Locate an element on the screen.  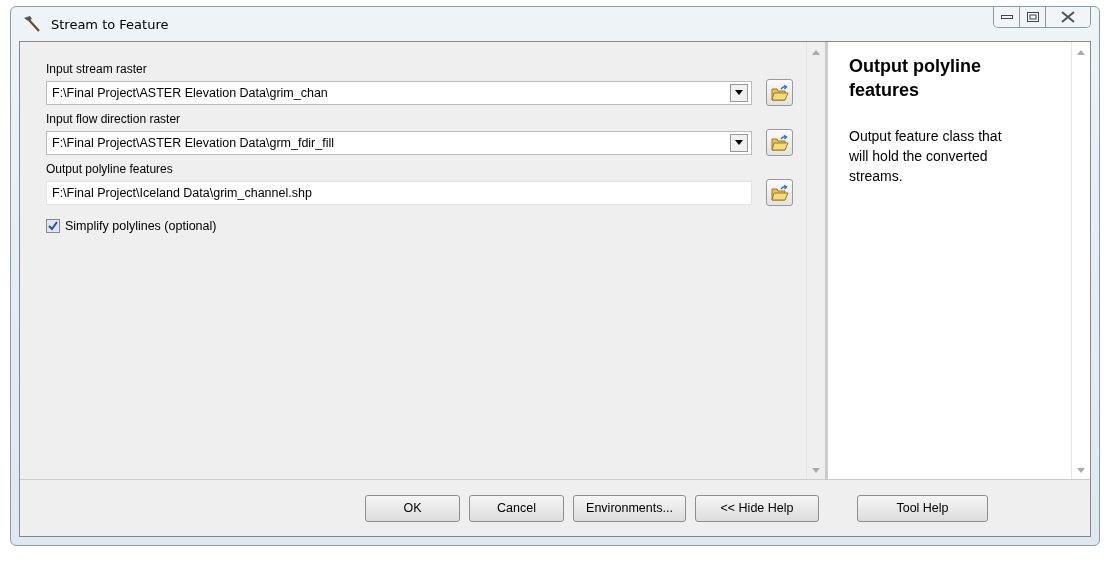
tool-help-button: Tool Help is located at coordinates (922, 508).